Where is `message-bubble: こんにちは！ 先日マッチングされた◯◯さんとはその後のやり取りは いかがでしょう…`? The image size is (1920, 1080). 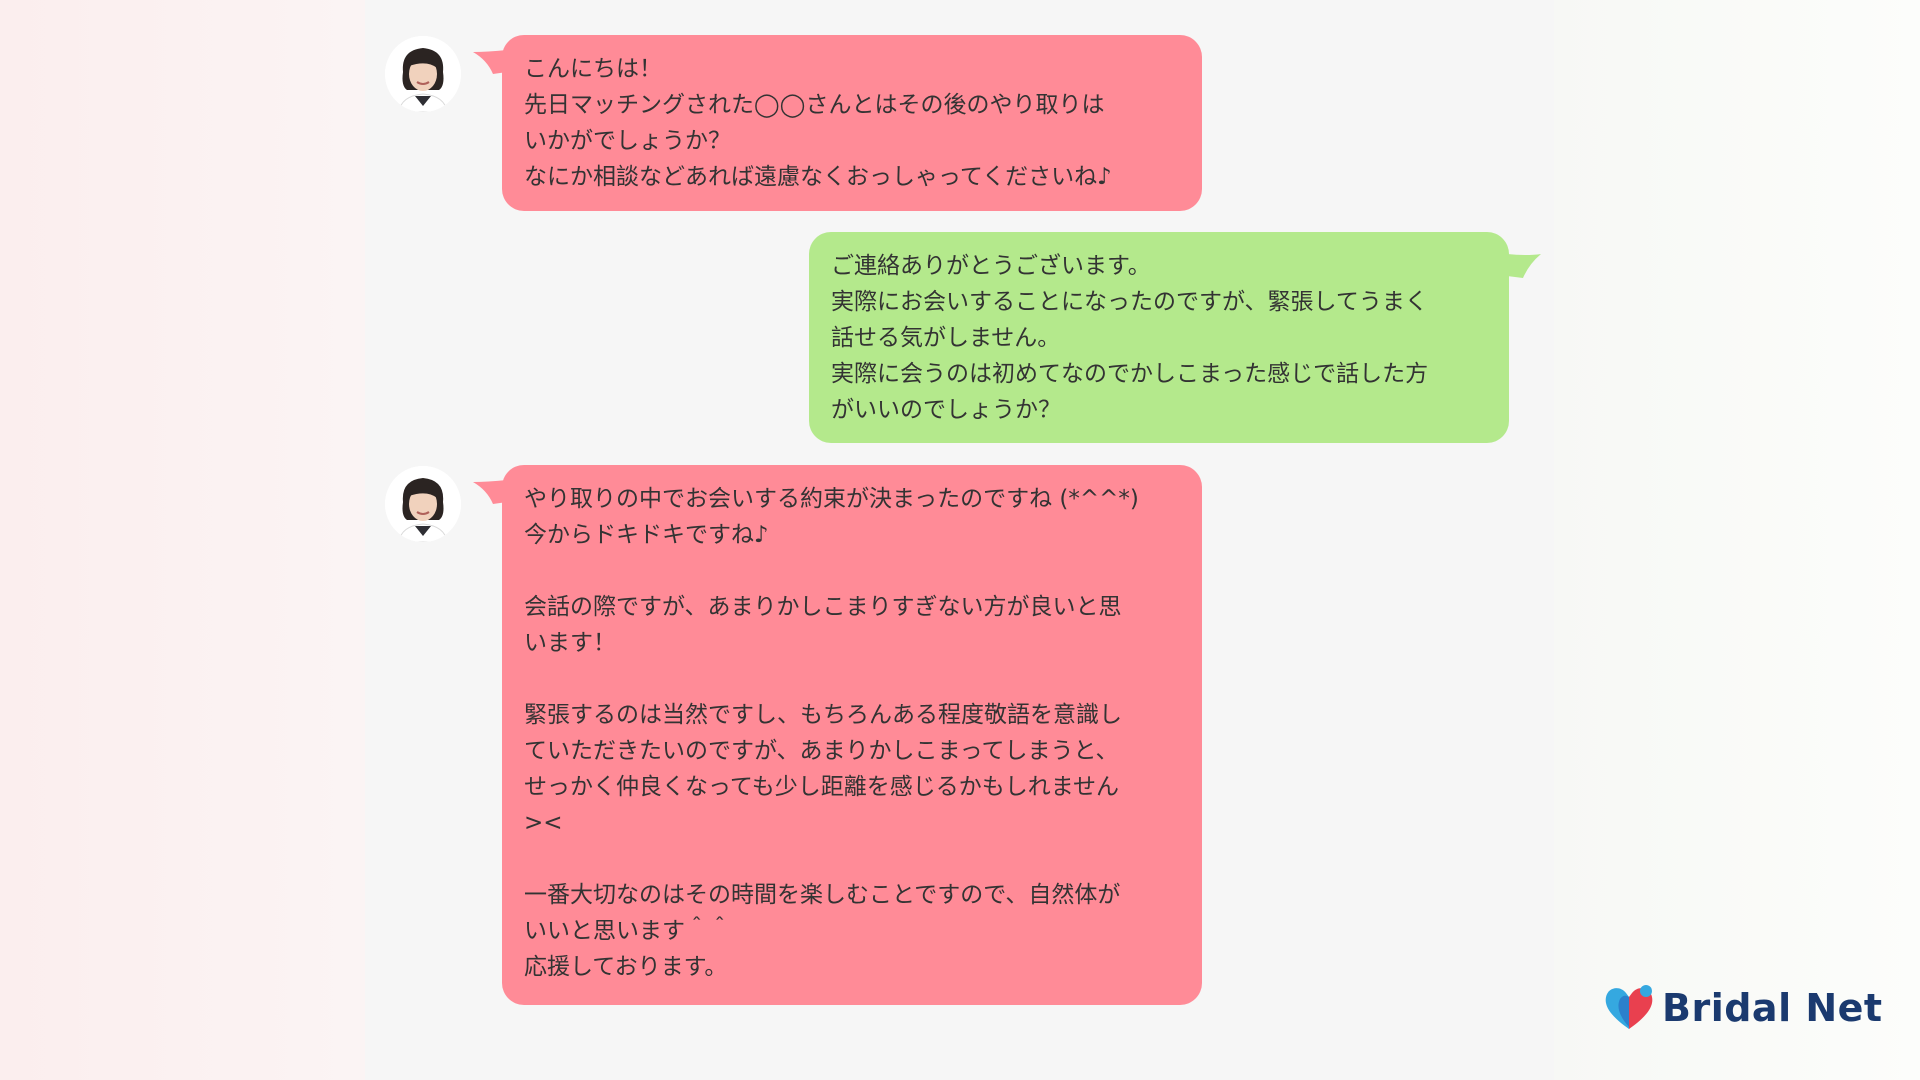 message-bubble: こんにちは！ 先日マッチングされた◯◯さんとはその後のやり取りは いかがでしょう… is located at coordinates (852, 123).